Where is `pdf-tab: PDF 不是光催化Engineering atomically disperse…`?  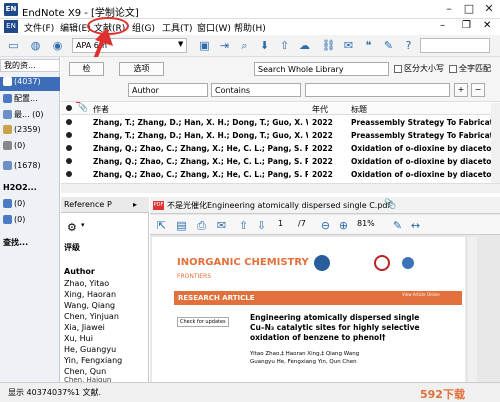 pdf-tab: PDF 不是光催化Engineering atomically disperse… is located at coordinates (325, 205).